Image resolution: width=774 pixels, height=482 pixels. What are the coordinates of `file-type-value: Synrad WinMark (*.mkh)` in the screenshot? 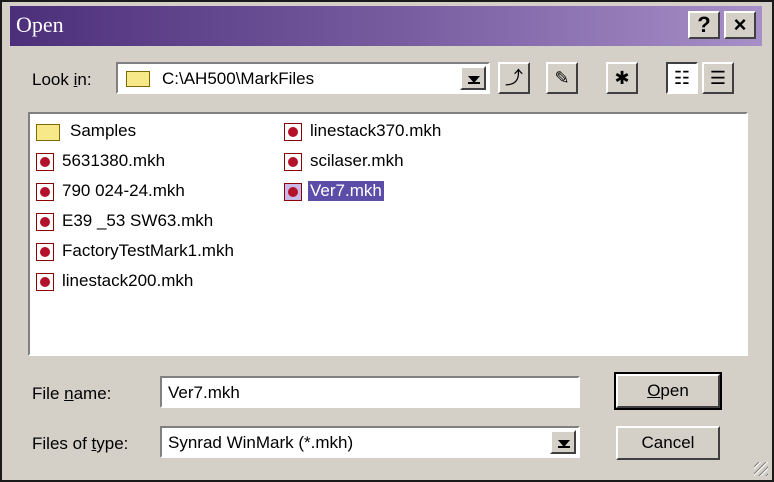 It's located at (261, 442).